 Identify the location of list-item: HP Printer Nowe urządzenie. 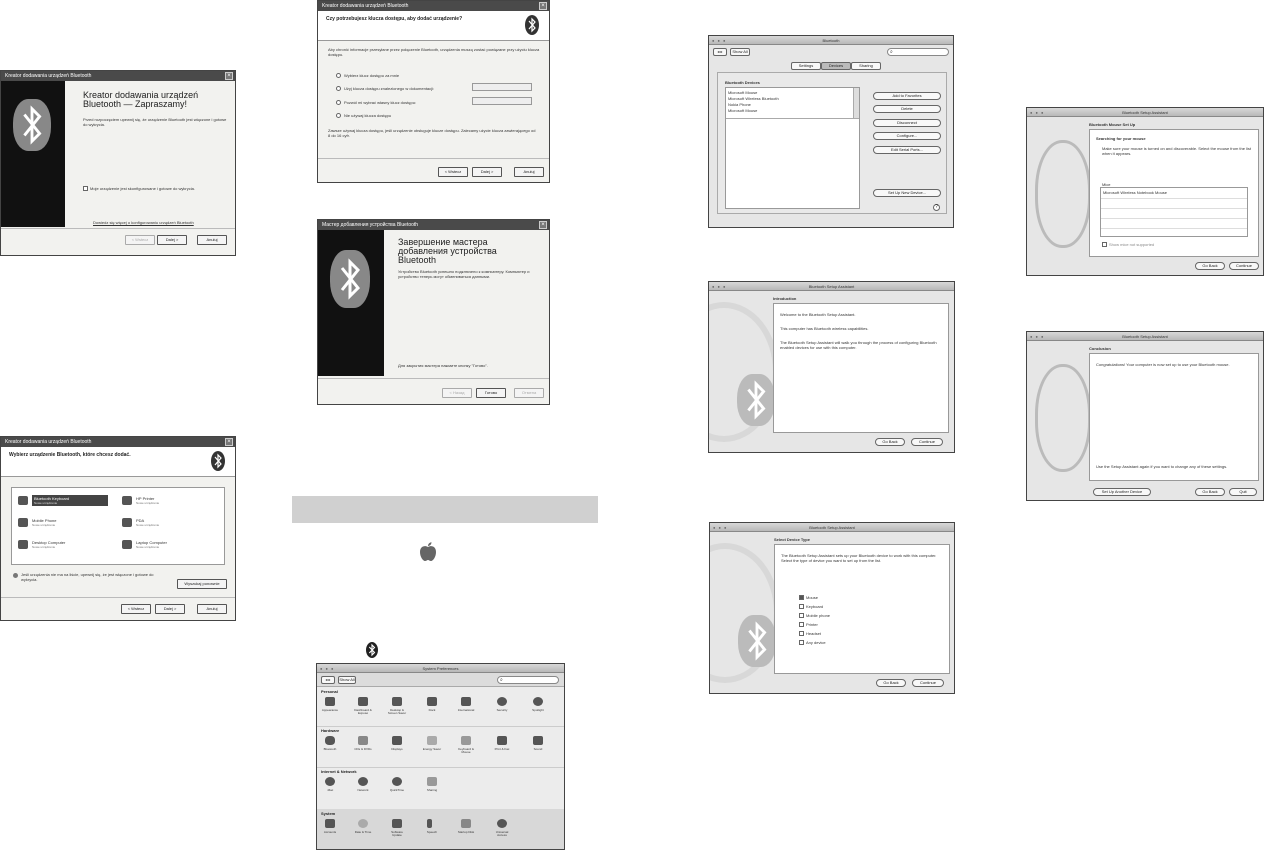
(167, 501).